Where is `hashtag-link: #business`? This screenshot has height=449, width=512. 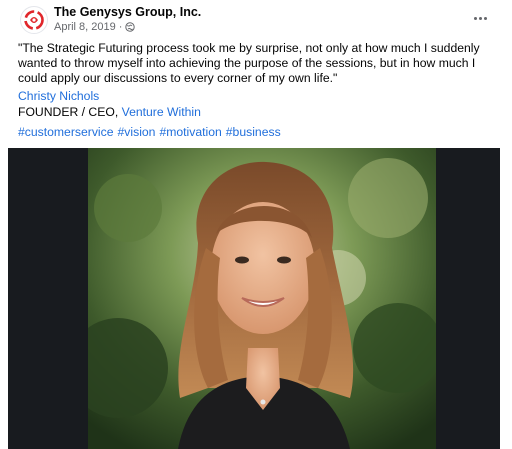
hashtag-link: #business is located at coordinates (253, 132).